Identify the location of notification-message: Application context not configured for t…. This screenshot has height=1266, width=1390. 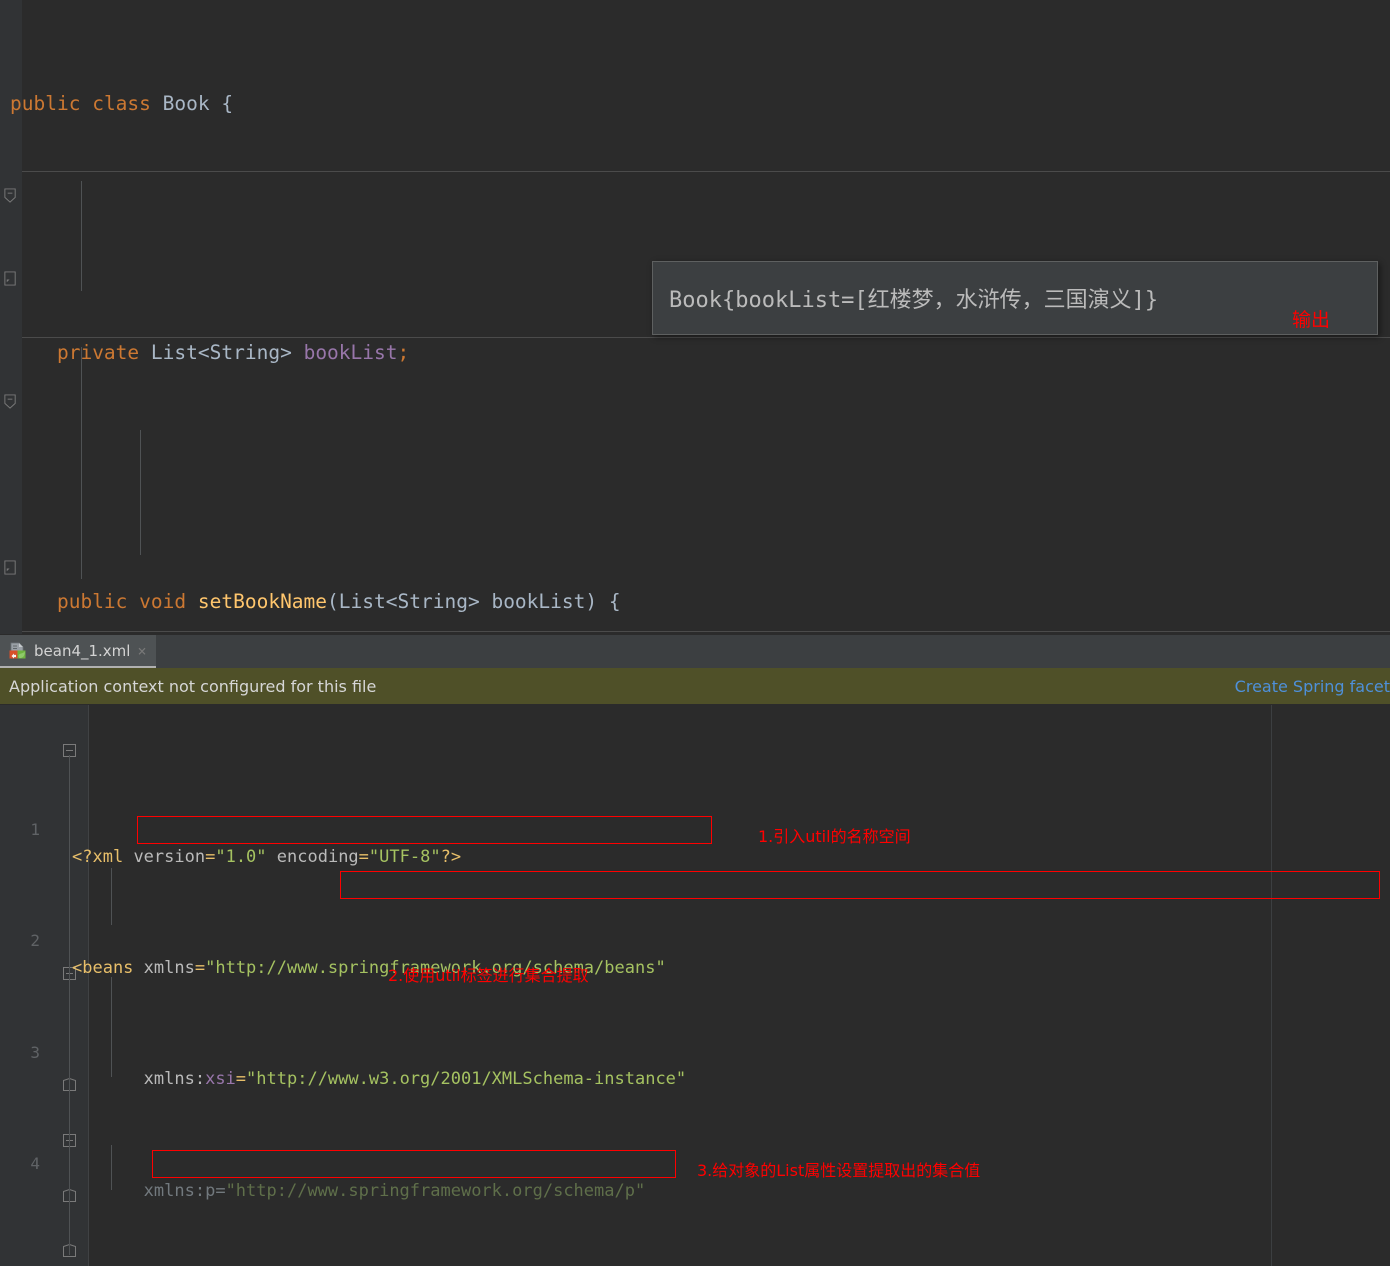
(193, 686).